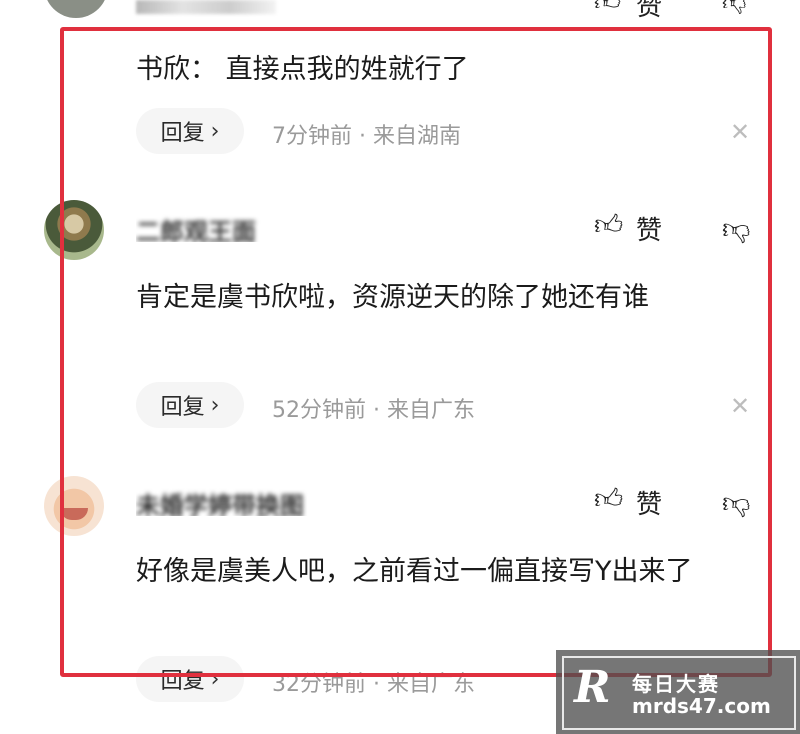 The height and width of the screenshot is (734, 800). I want to click on watermark-logo: R, so click(592, 687).